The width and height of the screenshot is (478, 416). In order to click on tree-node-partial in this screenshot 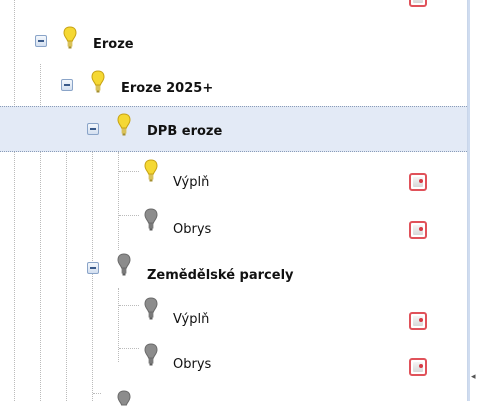, I will do `click(233, 396)`.